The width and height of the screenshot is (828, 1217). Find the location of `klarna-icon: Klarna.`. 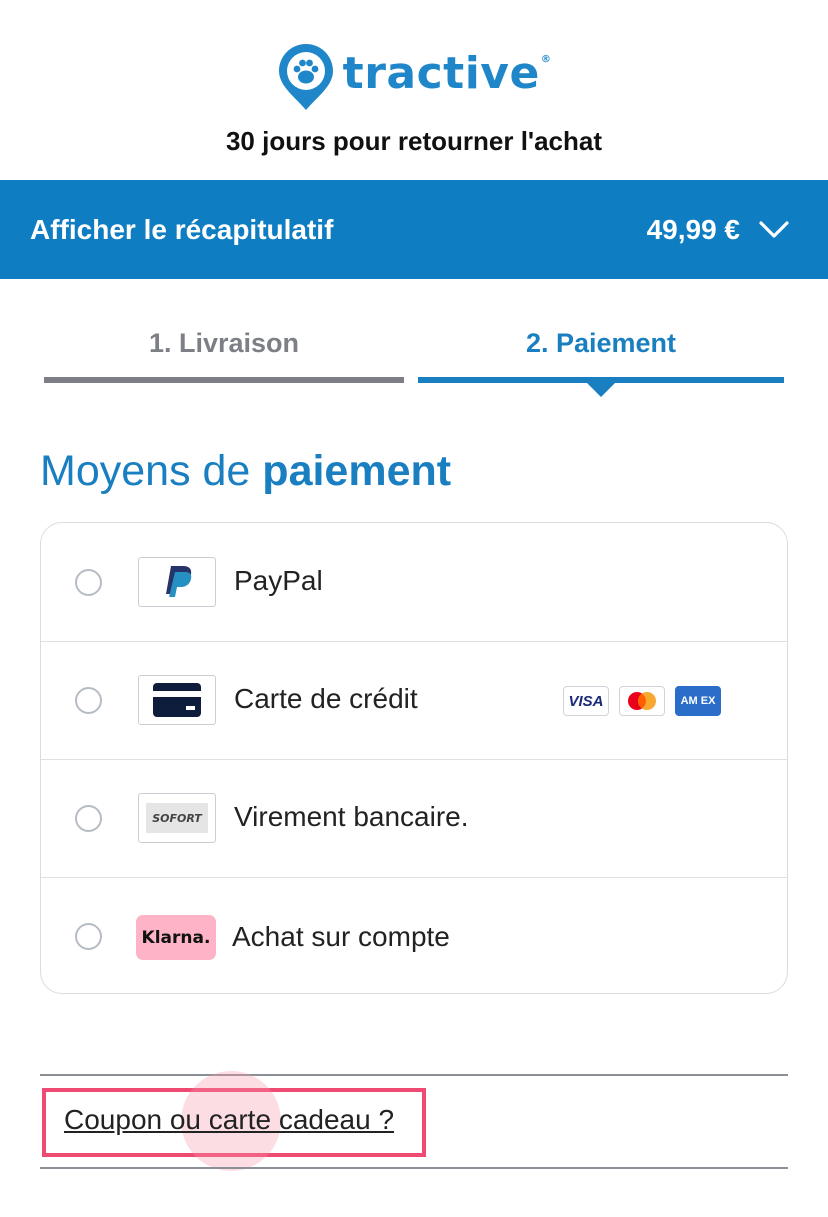

klarna-icon: Klarna. is located at coordinates (176, 937).